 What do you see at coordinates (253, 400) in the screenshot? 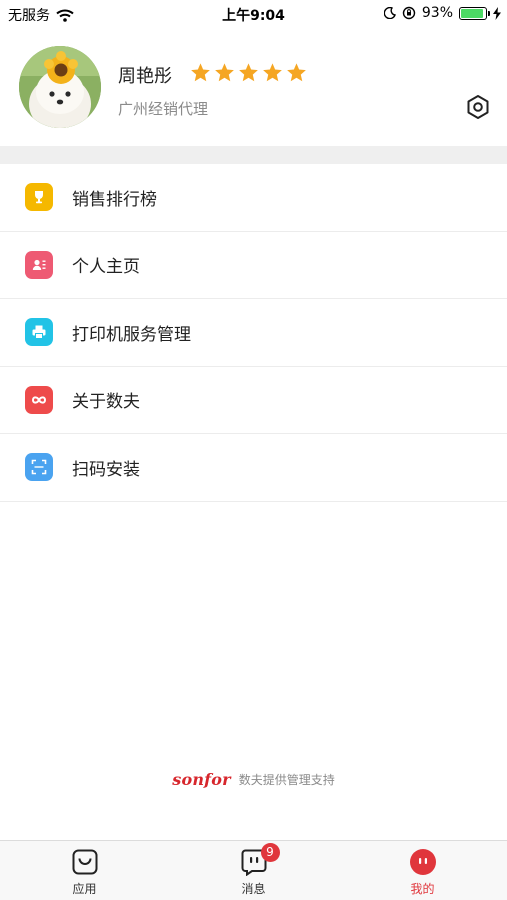
I see `menu-item-about-sonfor: 关于数夫` at bounding box center [253, 400].